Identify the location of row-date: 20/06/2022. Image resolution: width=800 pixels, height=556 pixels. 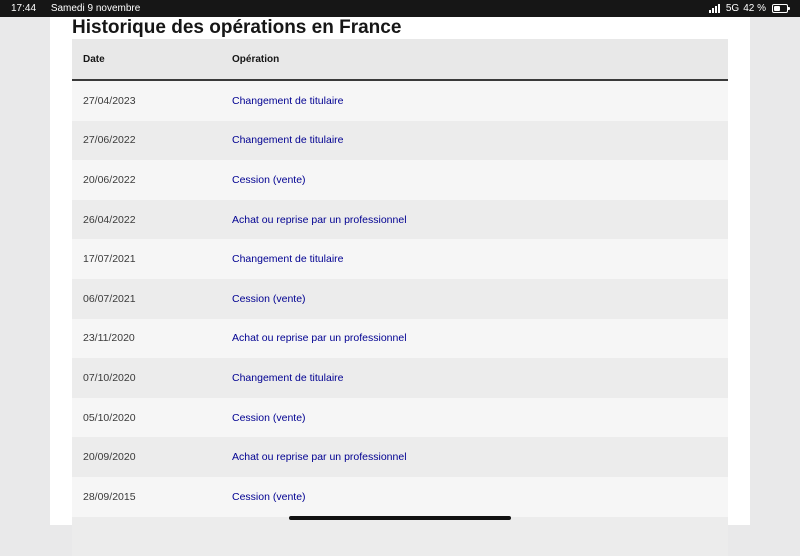
(109, 179).